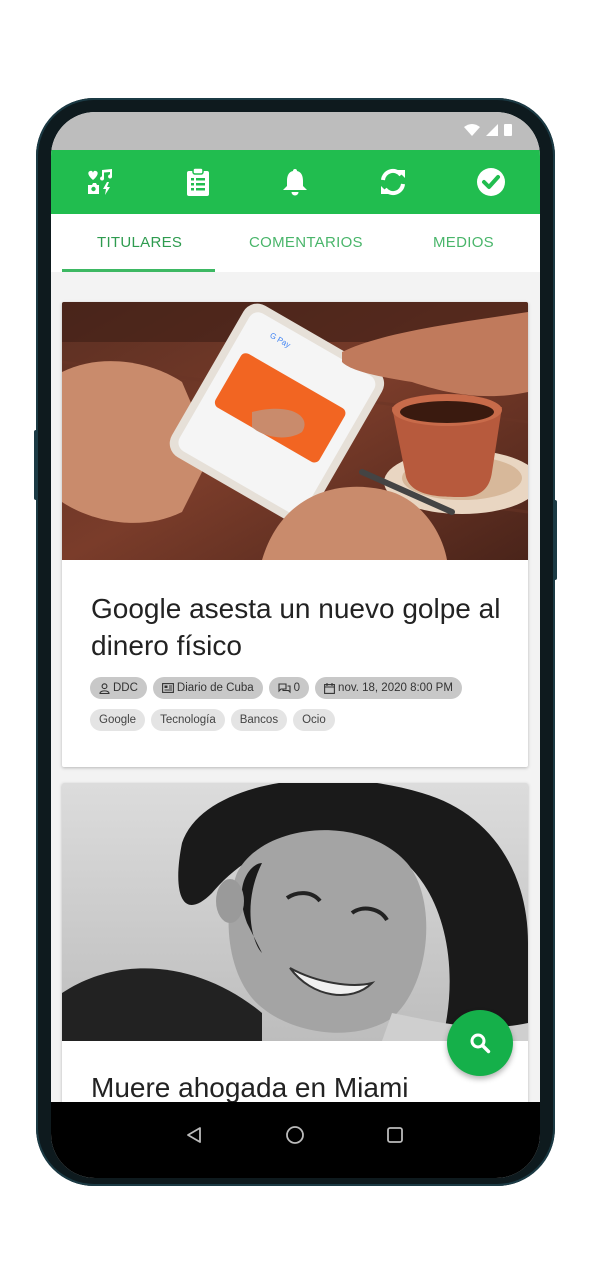 Image resolution: width=591 pixels, height=1280 pixels. I want to click on tab-titulares: TITULARES, so click(139, 242).